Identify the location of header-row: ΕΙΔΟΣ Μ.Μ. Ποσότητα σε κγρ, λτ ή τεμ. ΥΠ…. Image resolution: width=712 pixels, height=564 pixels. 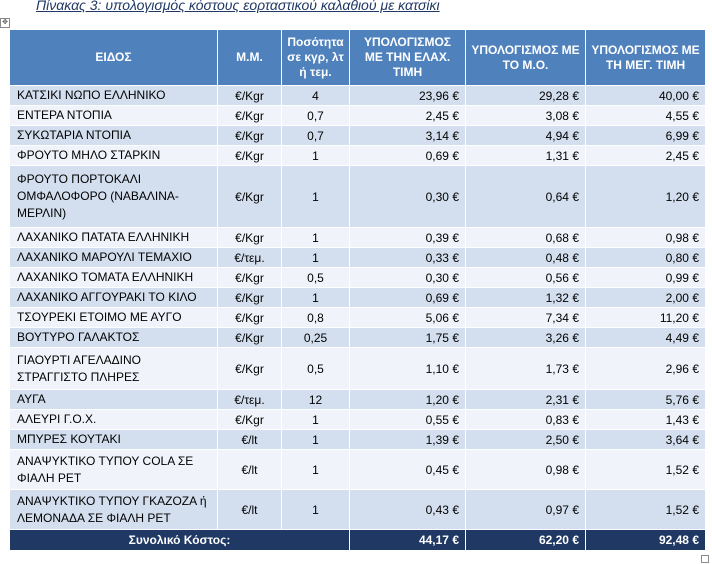
(357, 57).